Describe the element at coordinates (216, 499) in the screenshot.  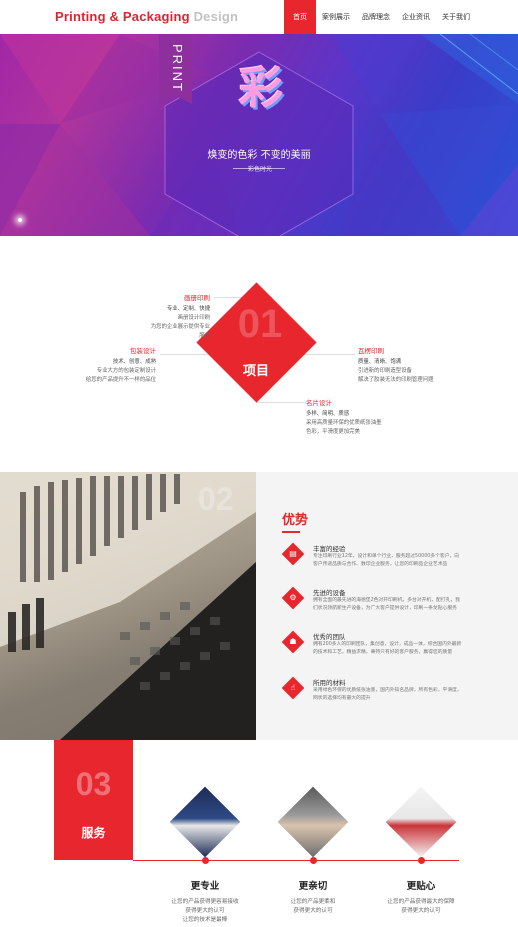
I see `section-number: 02` at that location.